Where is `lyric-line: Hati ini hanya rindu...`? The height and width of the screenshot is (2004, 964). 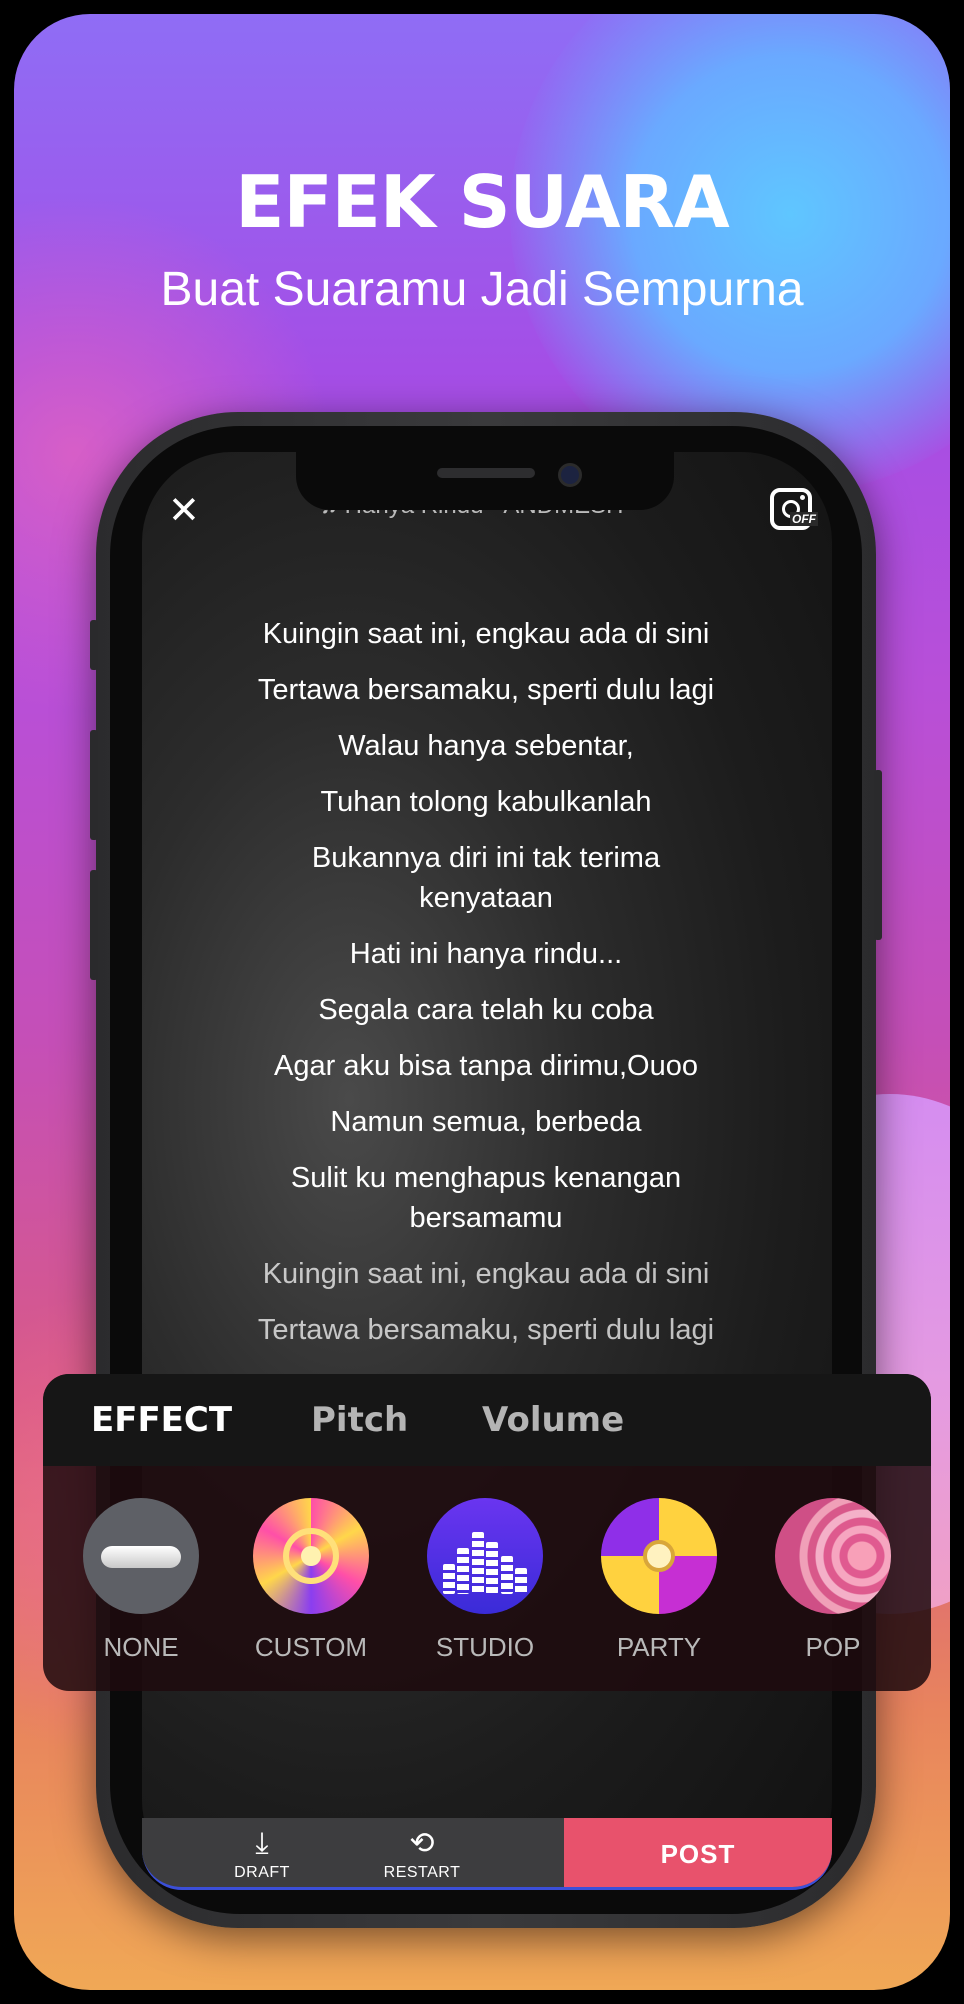
lyric-line: Hati ini hanya rindu... is located at coordinates (486, 954).